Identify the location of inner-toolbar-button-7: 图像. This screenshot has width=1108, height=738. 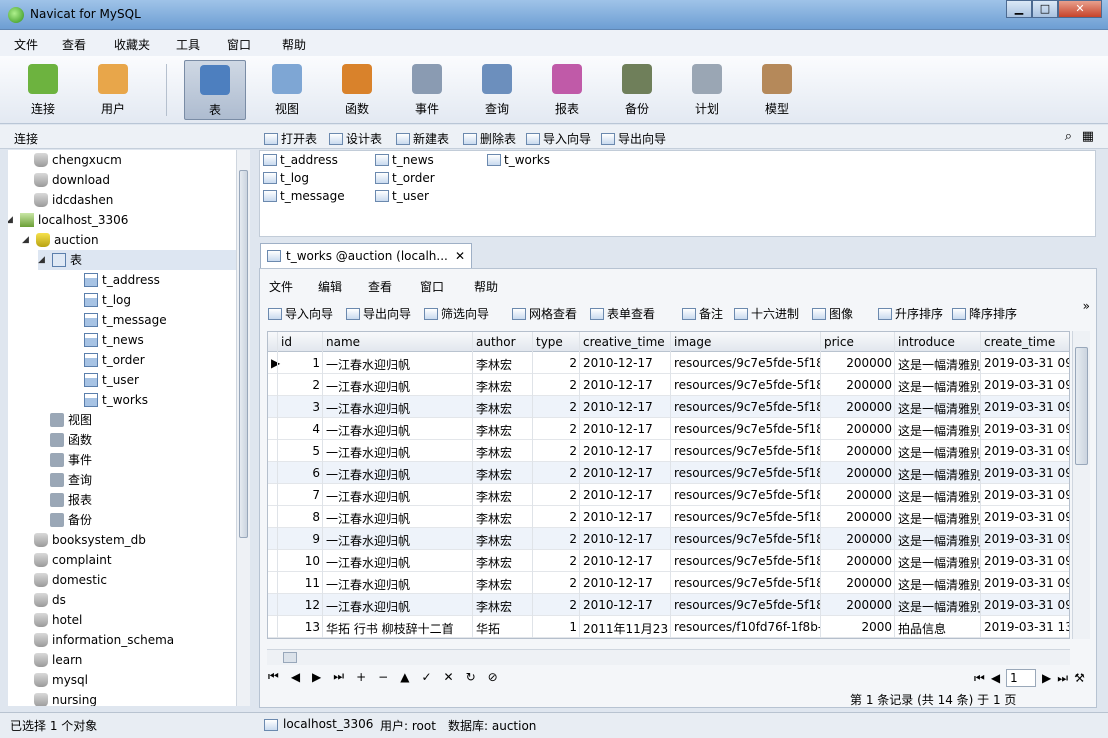
(832, 313).